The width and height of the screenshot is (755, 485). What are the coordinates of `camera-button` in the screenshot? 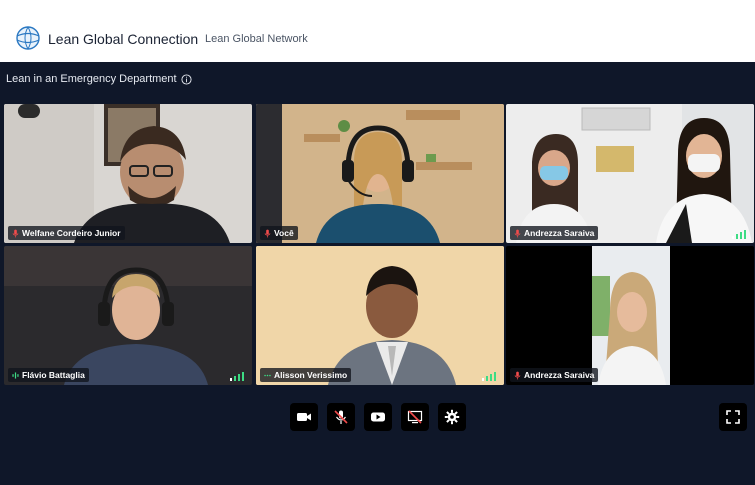 It's located at (304, 417).